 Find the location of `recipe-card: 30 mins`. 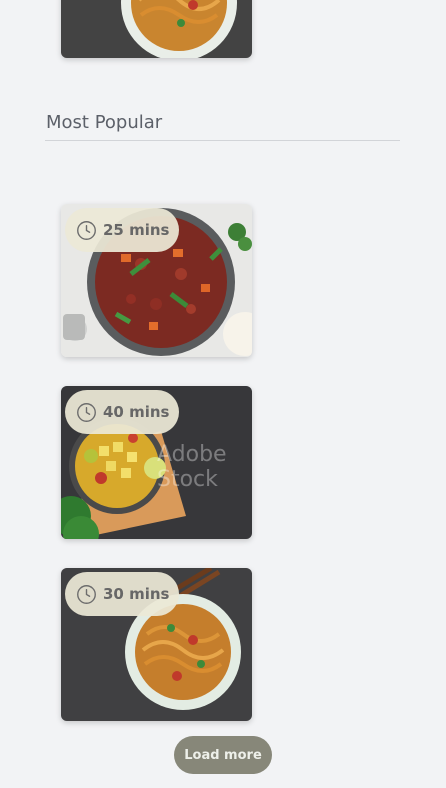

recipe-card: 30 mins is located at coordinates (156, 644).